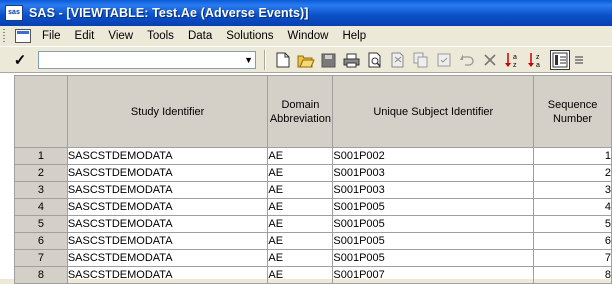  What do you see at coordinates (490, 60) in the screenshot?
I see `delete-icon` at bounding box center [490, 60].